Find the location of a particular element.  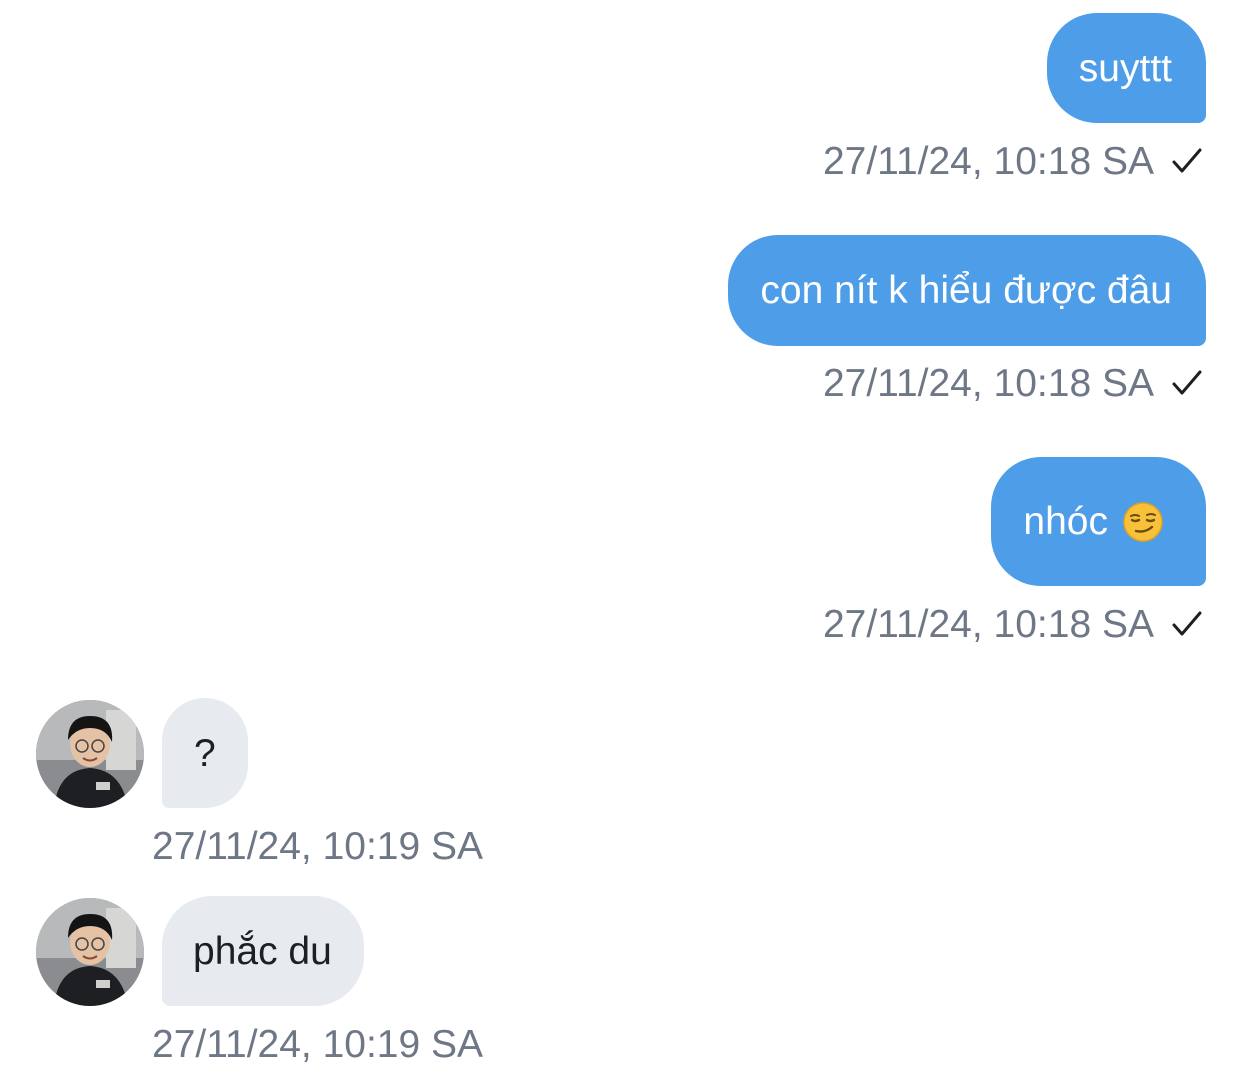

sent-message-bubble: nhóc is located at coordinates (1098, 521).